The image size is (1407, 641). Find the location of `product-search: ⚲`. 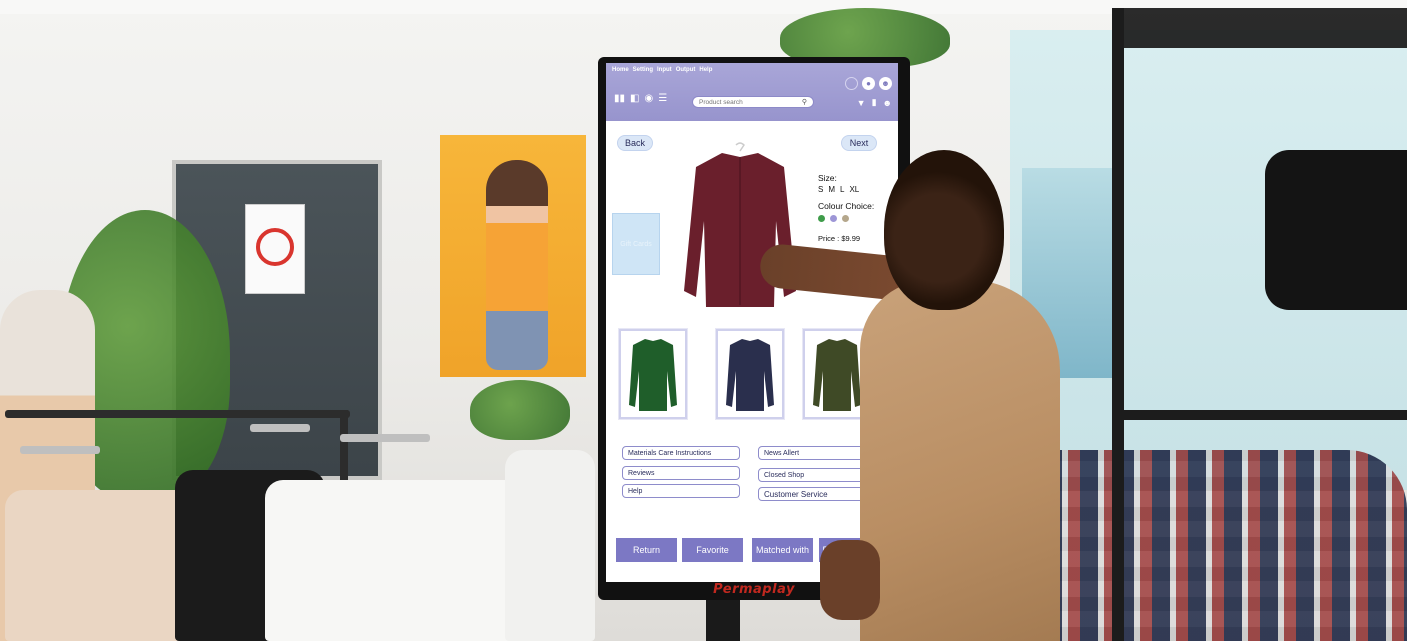

product-search: ⚲ is located at coordinates (753, 102).